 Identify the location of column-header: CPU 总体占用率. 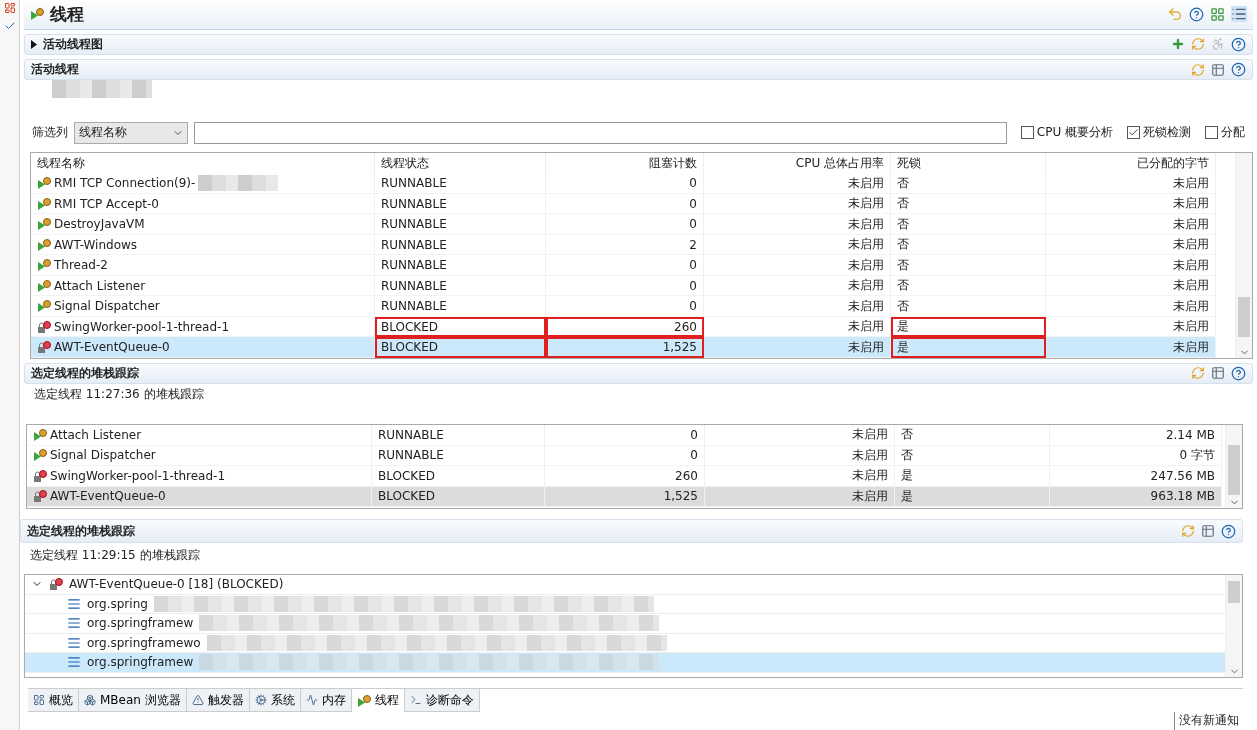
(797, 163).